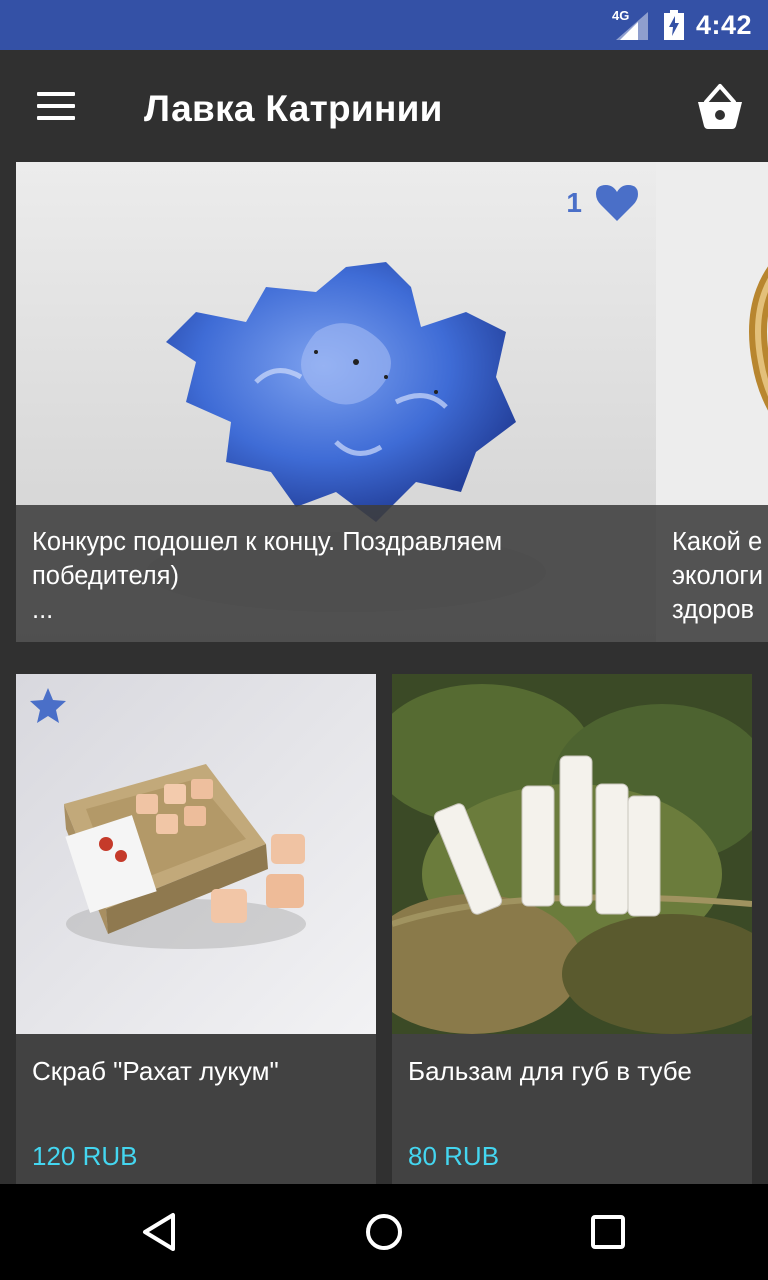 This screenshot has height=1280, width=768. What do you see at coordinates (632, 26) in the screenshot?
I see `signal-icon` at bounding box center [632, 26].